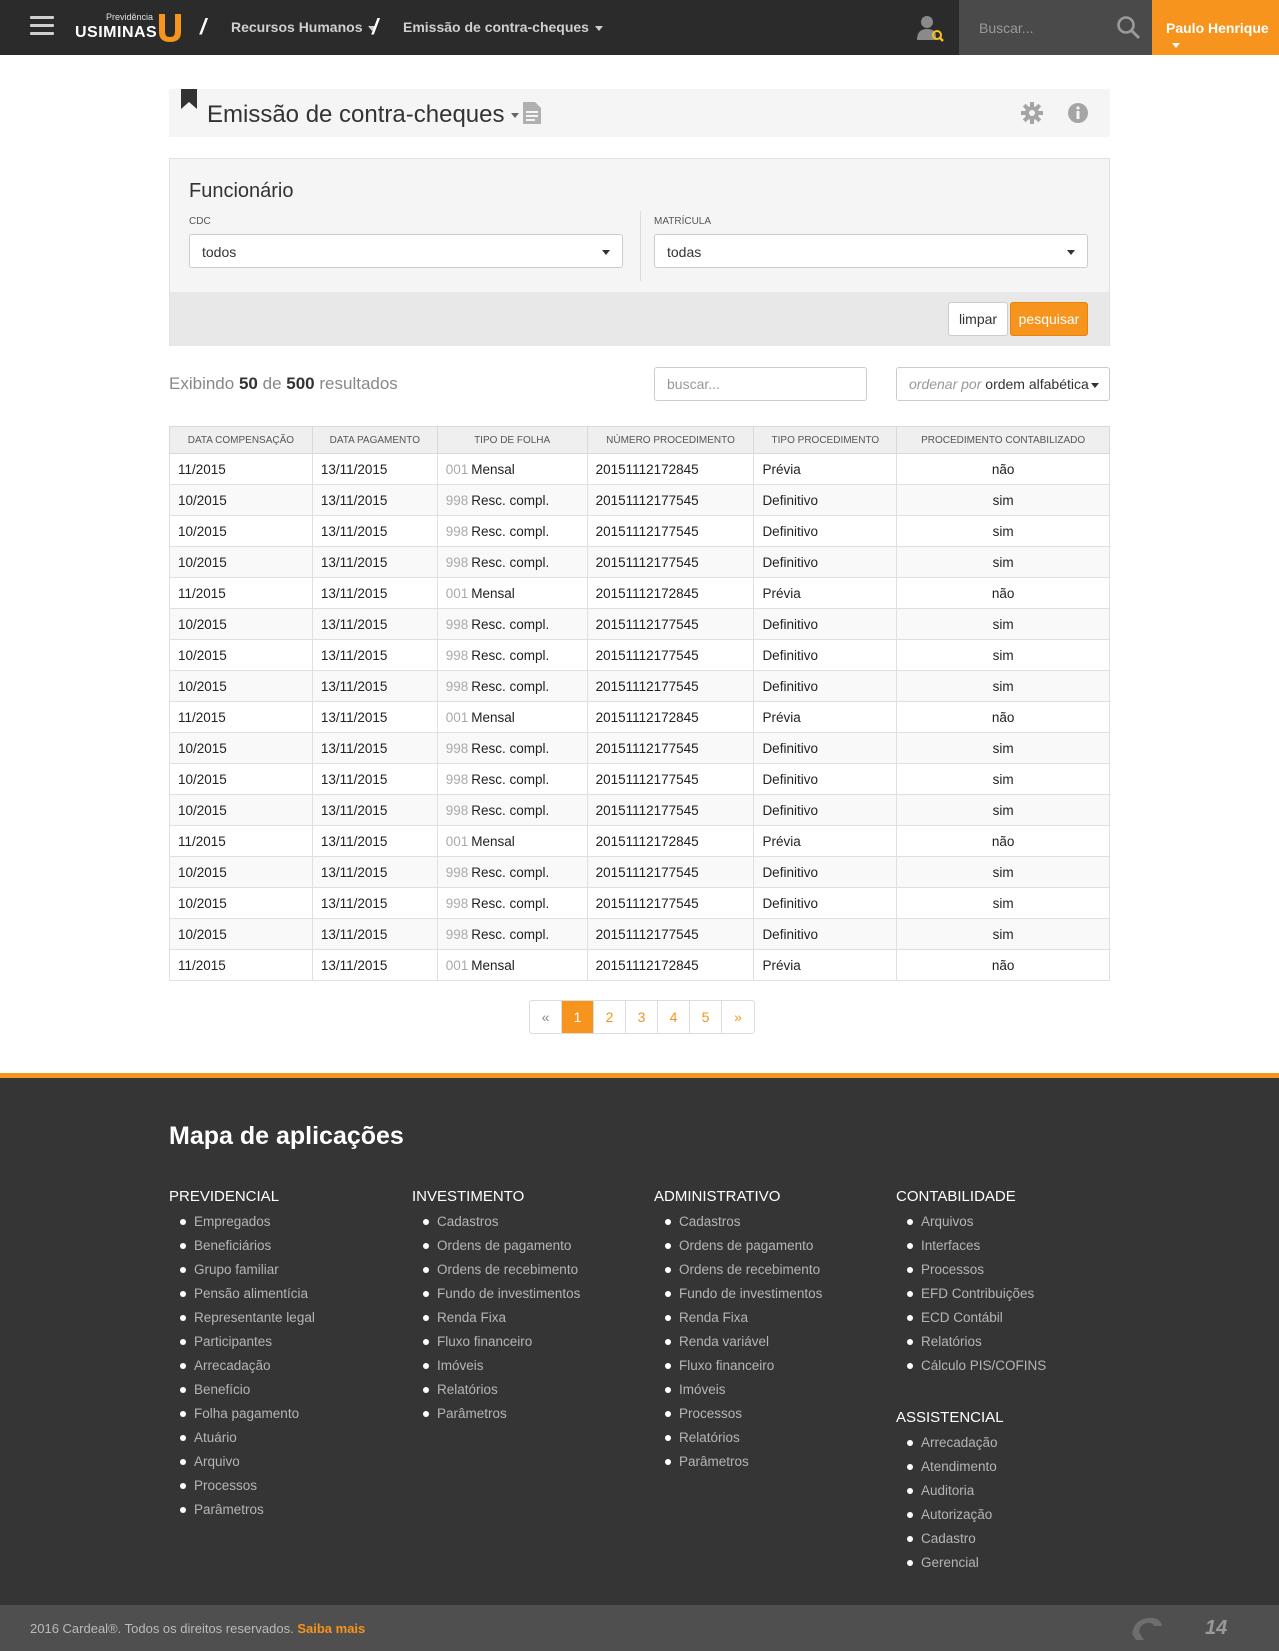  I want to click on column-header: NÚMERO PROCEDIMENTO, so click(670, 440).